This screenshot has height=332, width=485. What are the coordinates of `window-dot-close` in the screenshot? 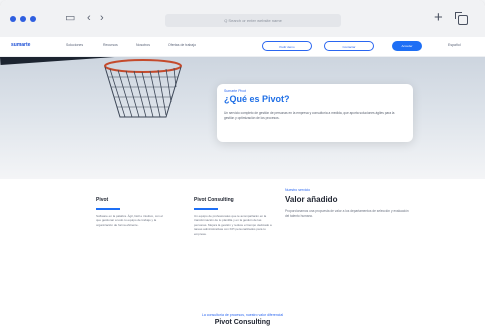 It's located at (13, 19).